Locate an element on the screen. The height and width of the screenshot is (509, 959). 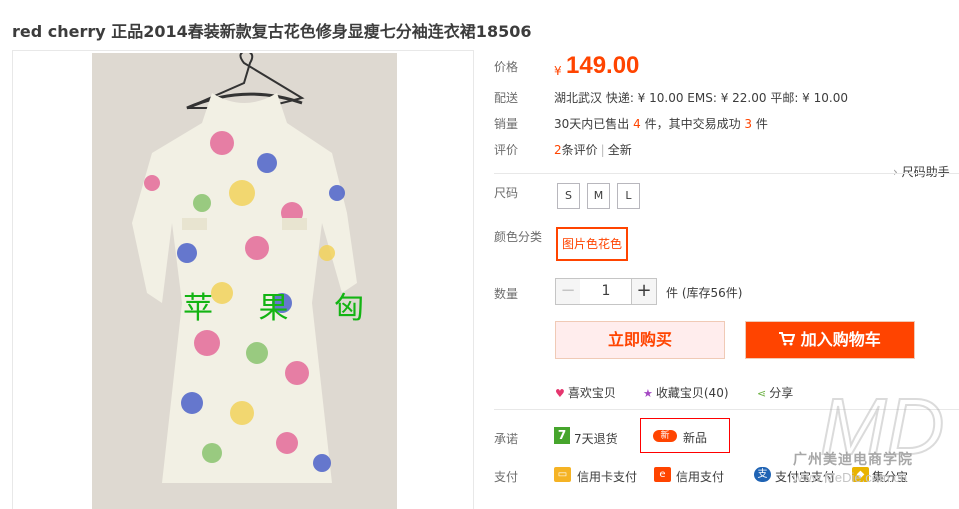
size-helper-link: › 尺码助手 is located at coordinates (921, 171).